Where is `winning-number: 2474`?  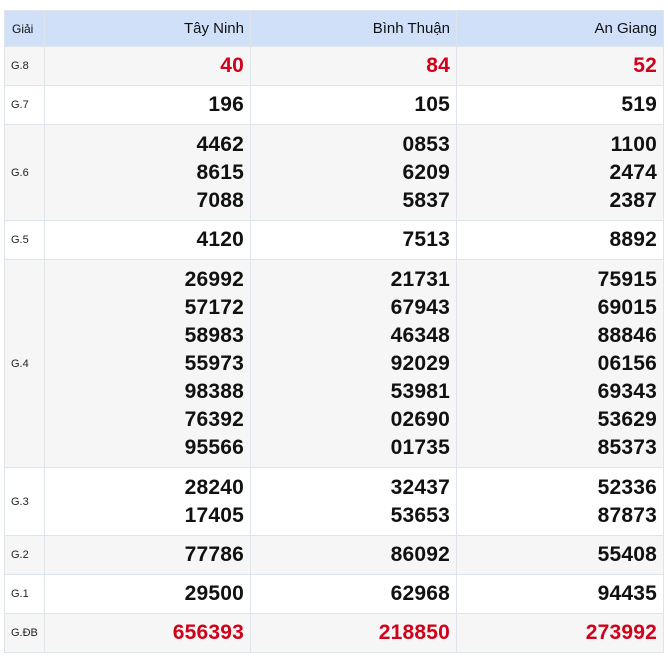 winning-number: 2474 is located at coordinates (633, 172).